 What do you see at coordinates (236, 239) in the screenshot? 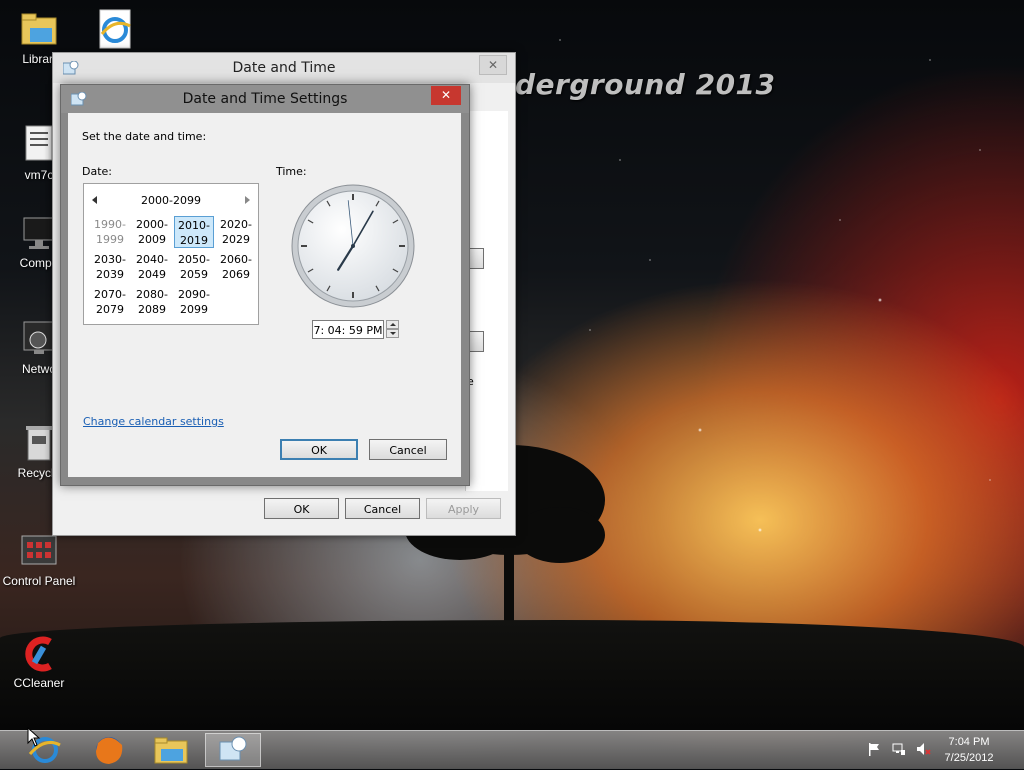
I see `decade-cell-end: 2029` at bounding box center [236, 239].